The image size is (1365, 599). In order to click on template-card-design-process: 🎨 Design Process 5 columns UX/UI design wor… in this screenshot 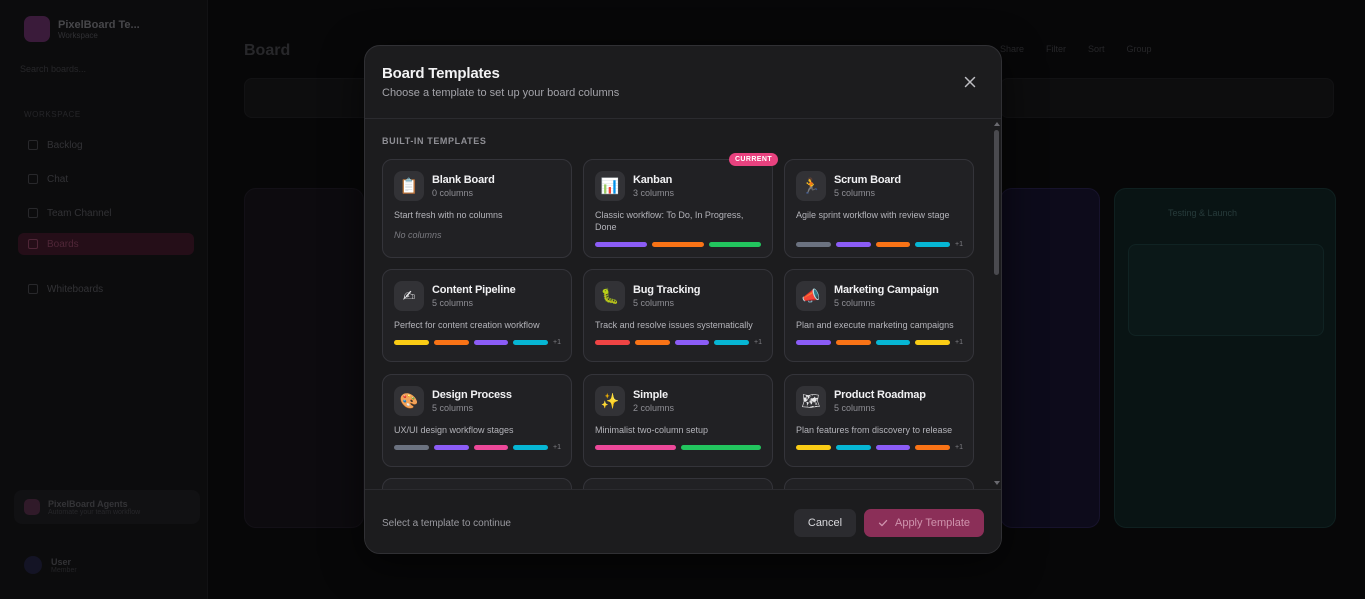, I will do `click(477, 420)`.